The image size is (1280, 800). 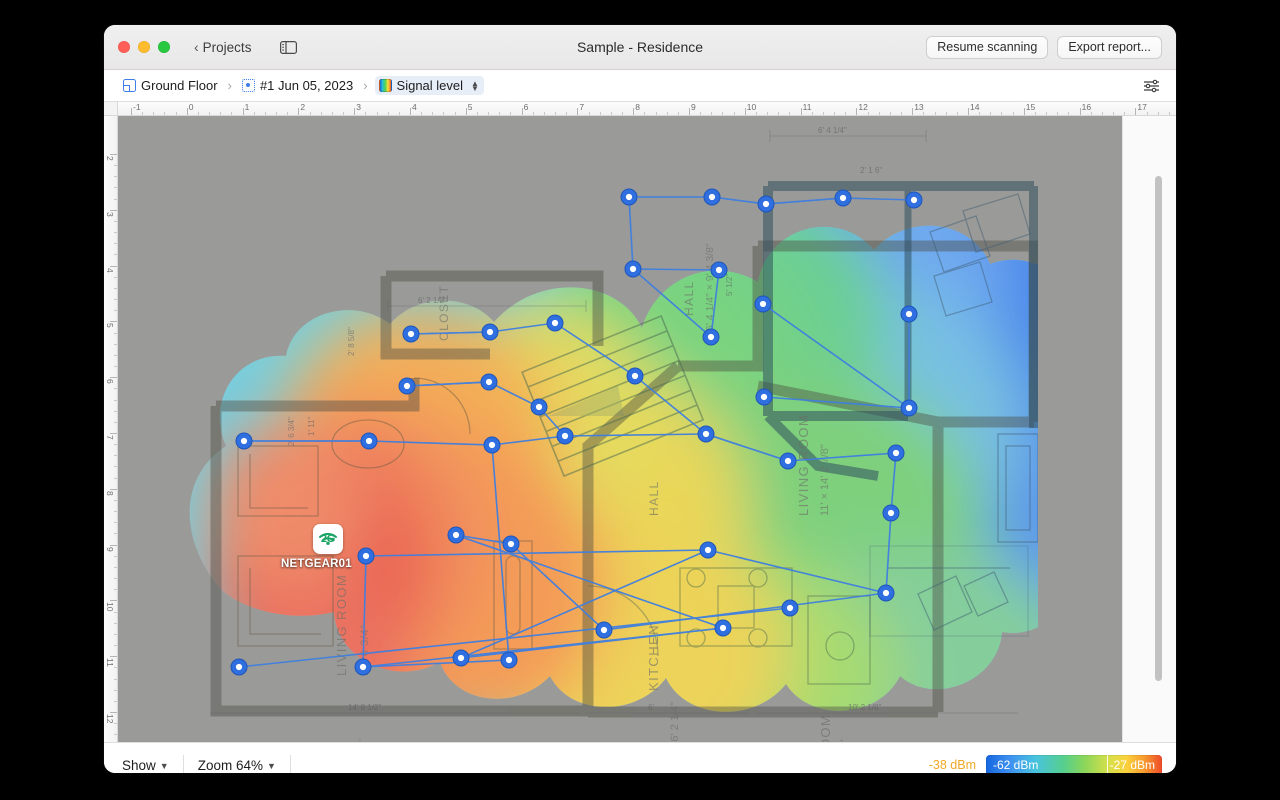 I want to click on vertical-scrollbar, so click(x=1158, y=428).